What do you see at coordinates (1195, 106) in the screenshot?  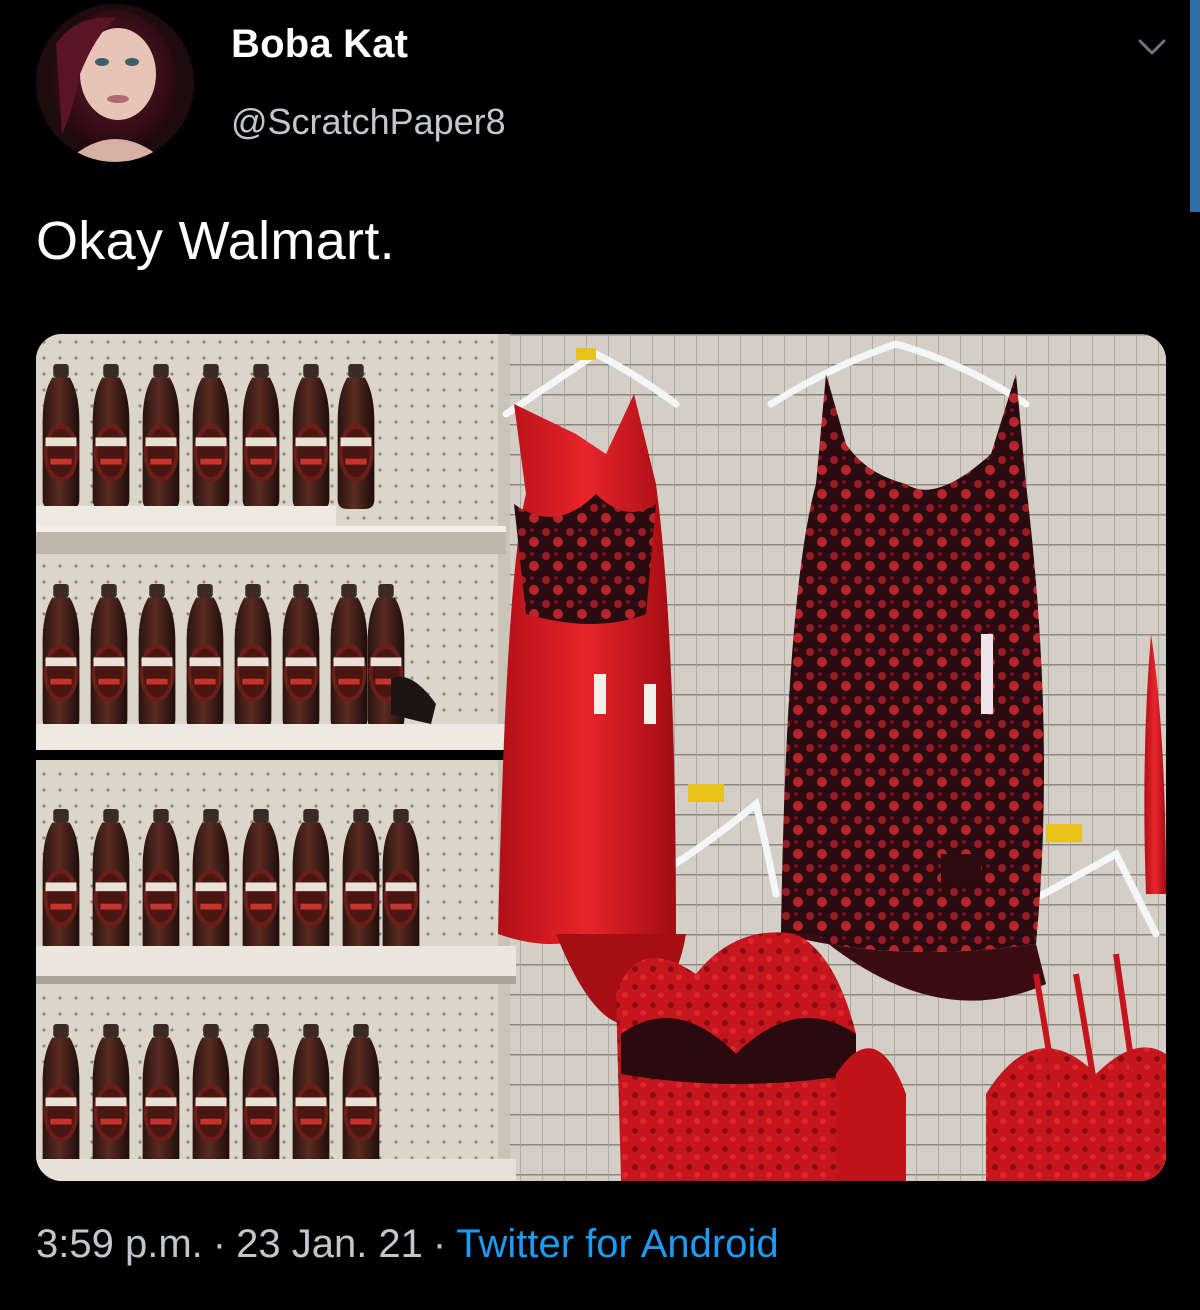 I see `scroll-indicator` at bounding box center [1195, 106].